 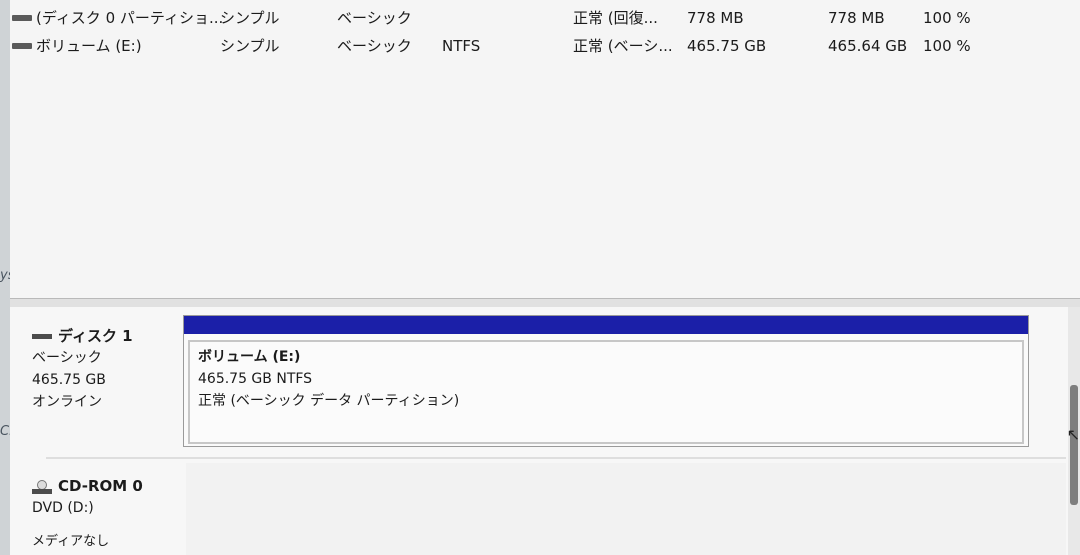 I want to click on partition-status: 正常 (ベーシック データ パーティション), so click(x=329, y=401).